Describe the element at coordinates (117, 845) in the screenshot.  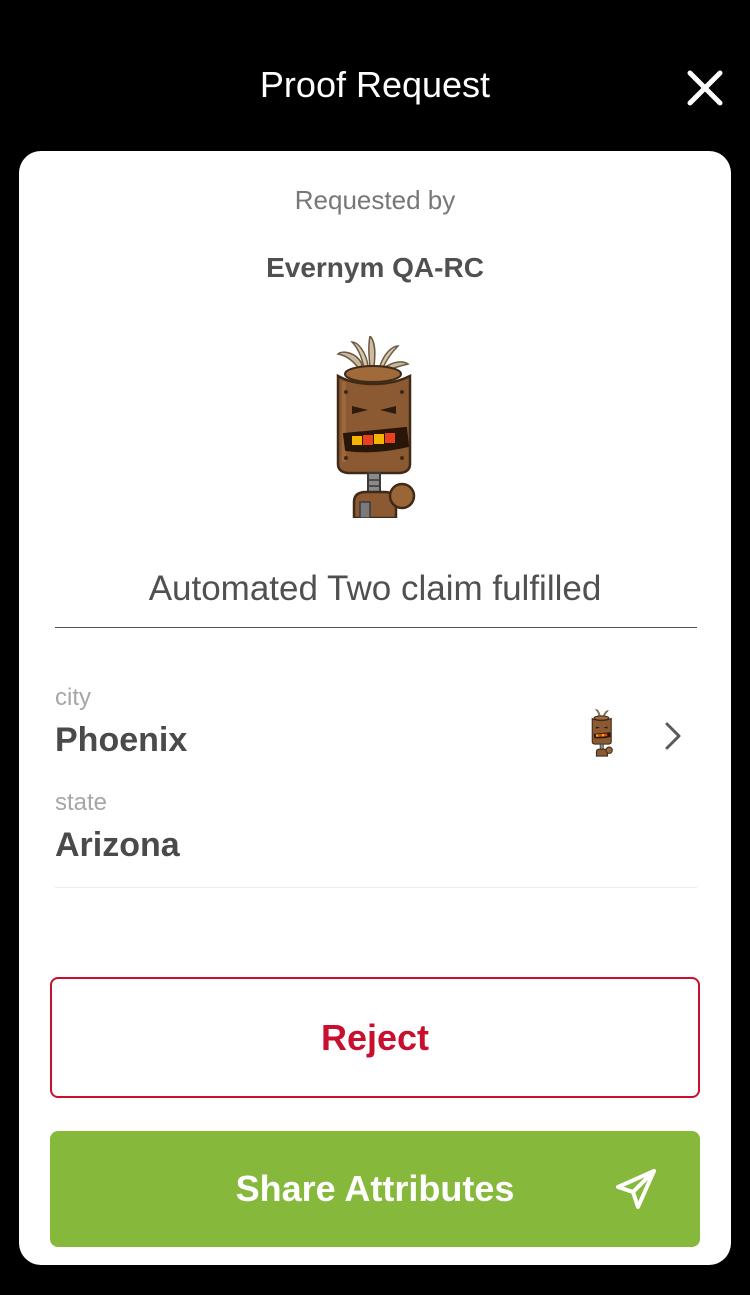
I see `attribute-value-state: Arizona` at that location.